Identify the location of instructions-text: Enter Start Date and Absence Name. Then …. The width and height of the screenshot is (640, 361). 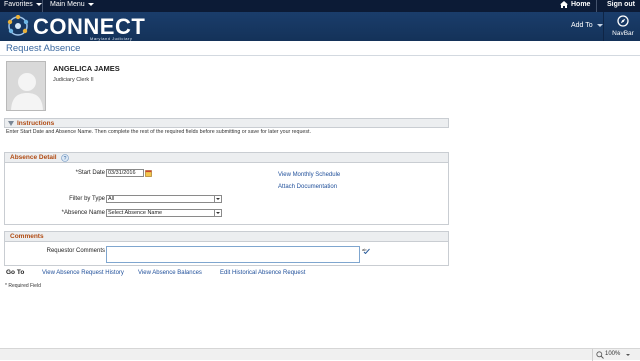
(158, 132).